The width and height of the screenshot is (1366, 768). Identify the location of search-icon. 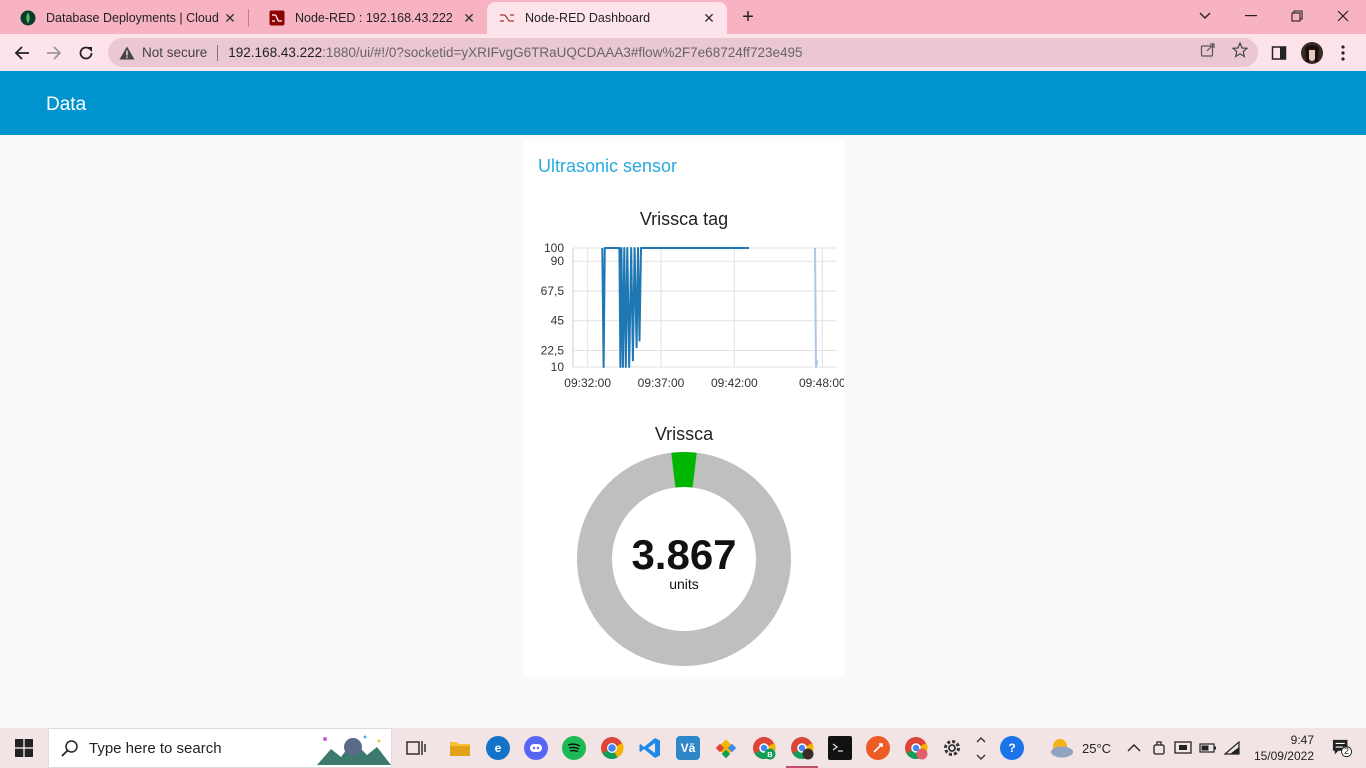
(70, 748).